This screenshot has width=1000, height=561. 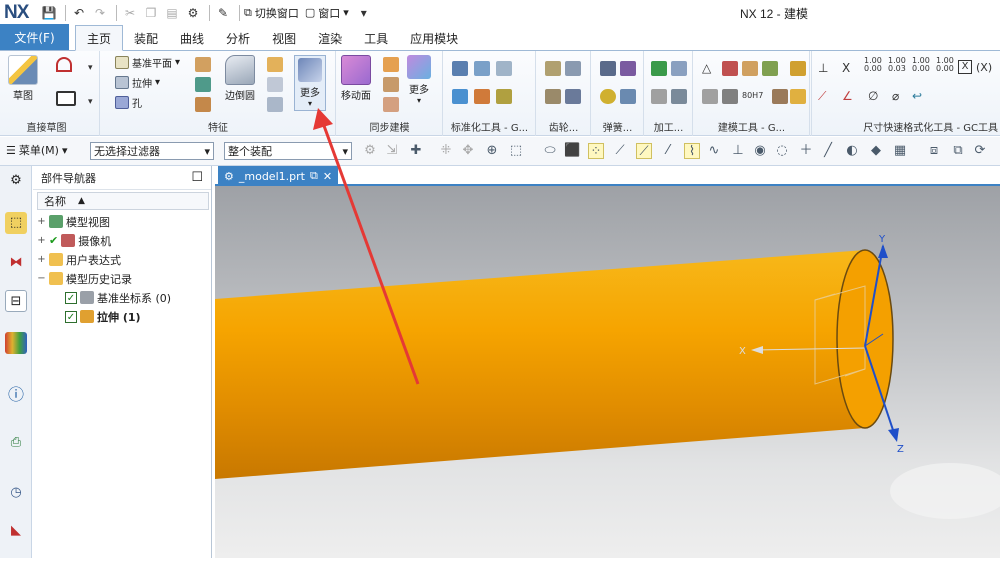 What do you see at coordinates (90, 102) in the screenshot?
I see `dropdown-icon: ▾` at bounding box center [90, 102].